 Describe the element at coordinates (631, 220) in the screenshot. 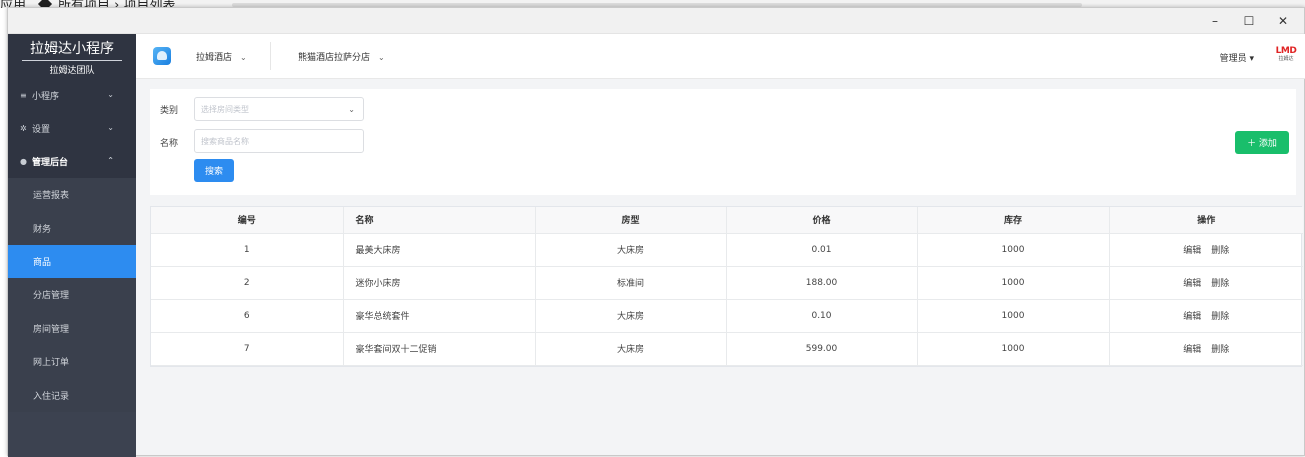

I see `column-header-room-type: 房型` at that location.